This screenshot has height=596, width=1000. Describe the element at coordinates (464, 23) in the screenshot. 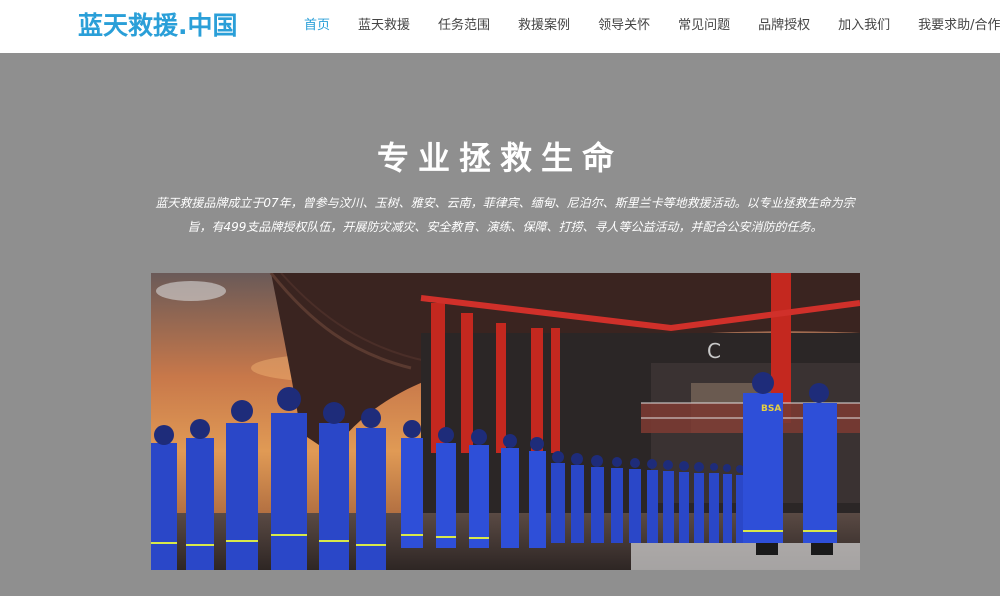

I see `nav-item-mission-scope: 任务范围` at that location.